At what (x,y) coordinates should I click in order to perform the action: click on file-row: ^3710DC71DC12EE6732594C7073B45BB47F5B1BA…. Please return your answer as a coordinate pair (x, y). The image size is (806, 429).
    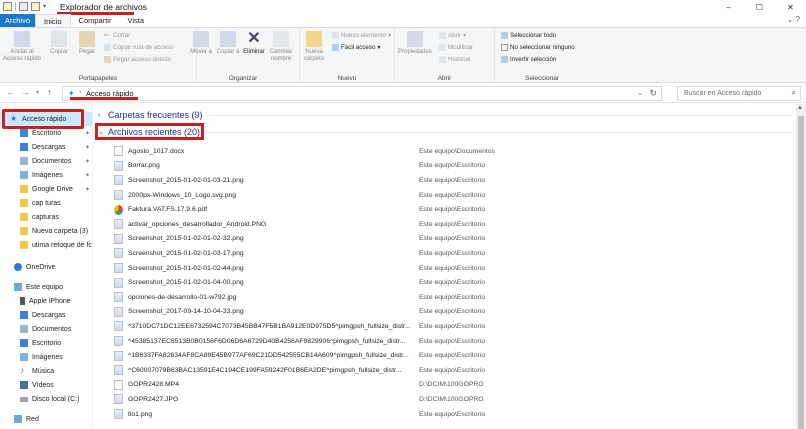
    Looking at the image, I should click on (454, 326).